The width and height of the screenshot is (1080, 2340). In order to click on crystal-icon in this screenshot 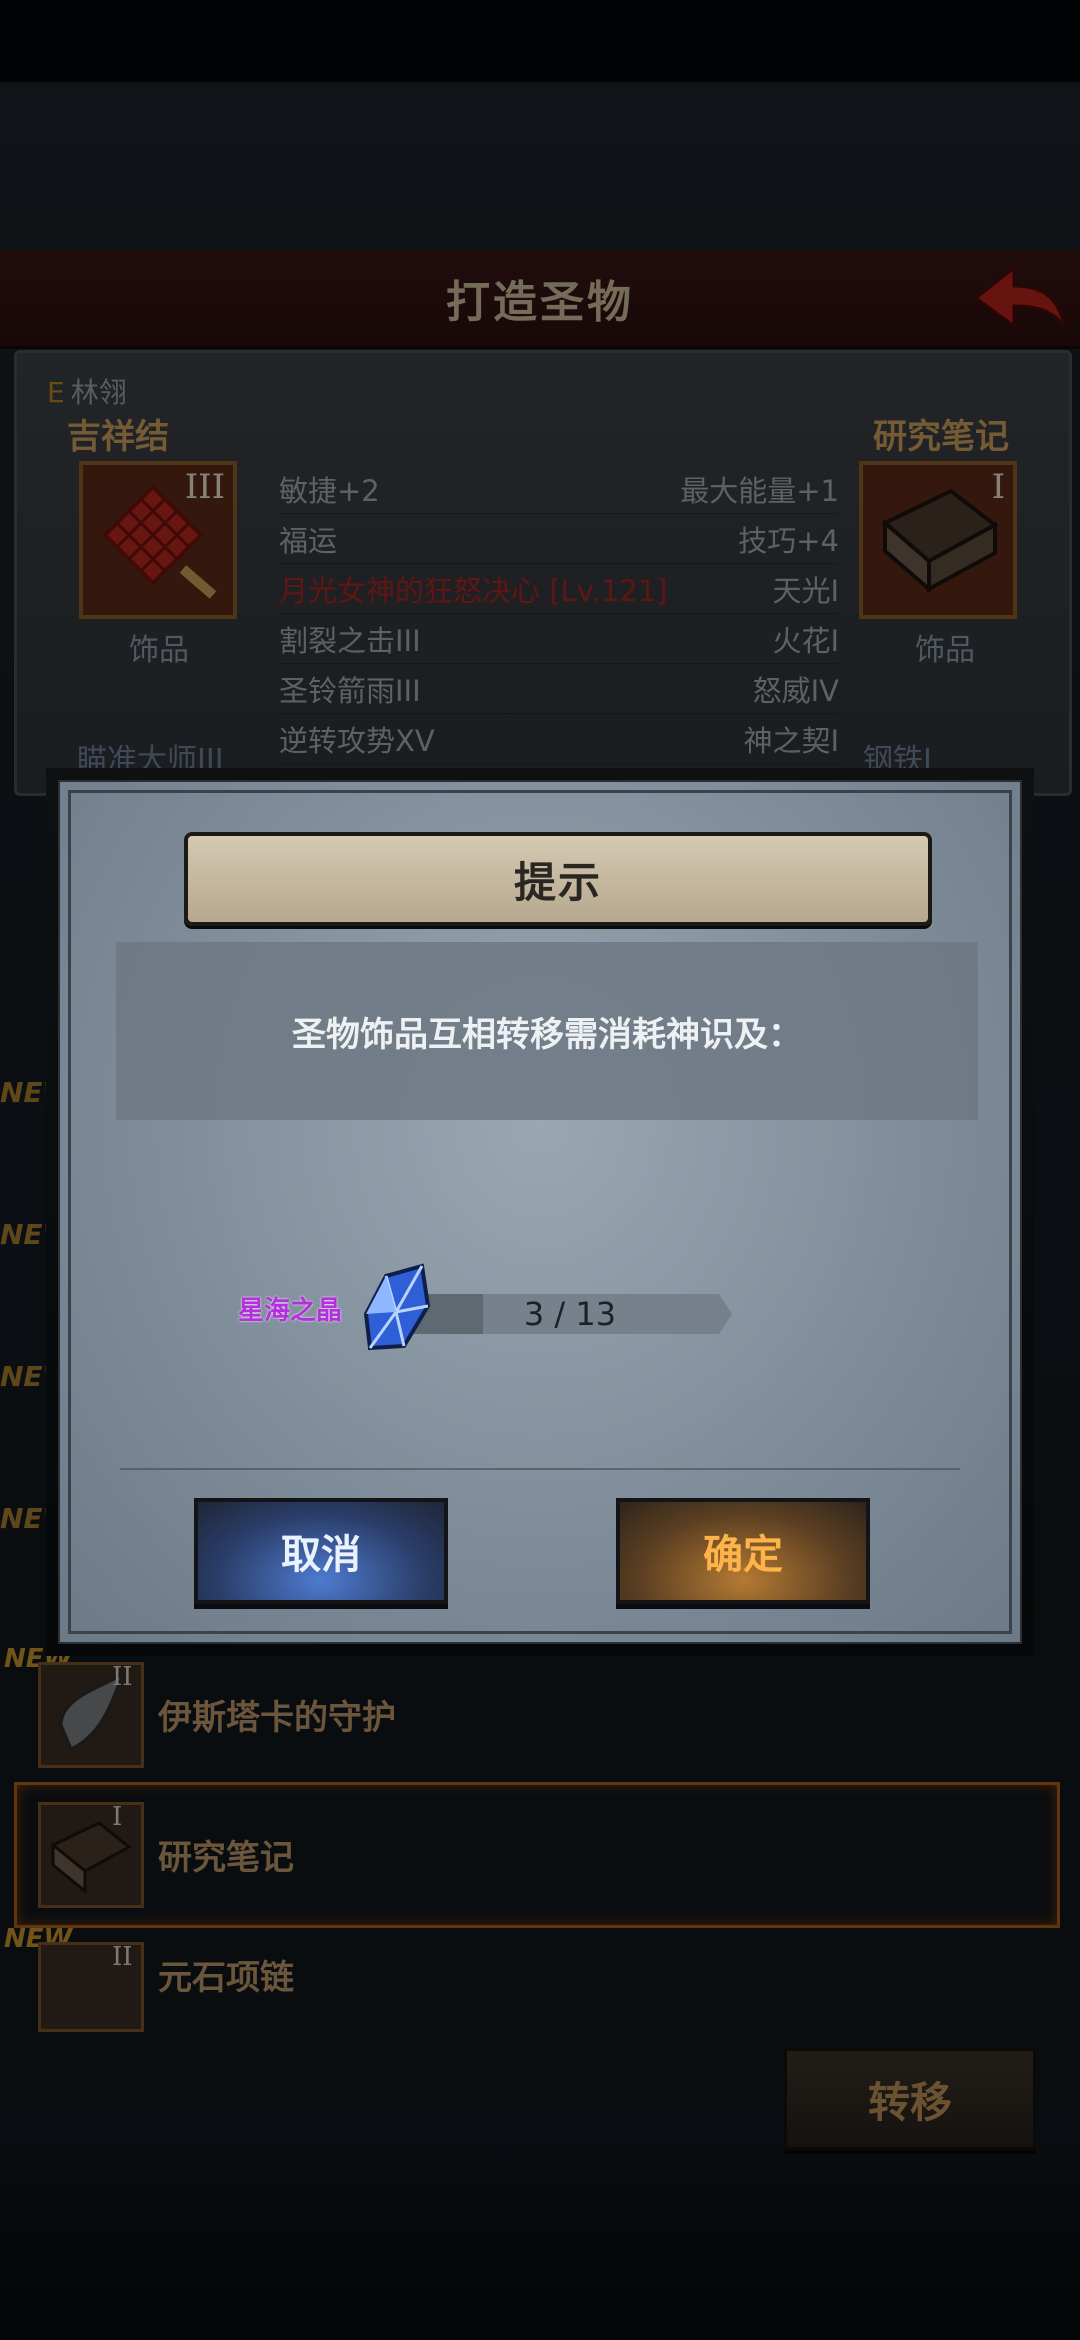, I will do `click(397, 1307)`.